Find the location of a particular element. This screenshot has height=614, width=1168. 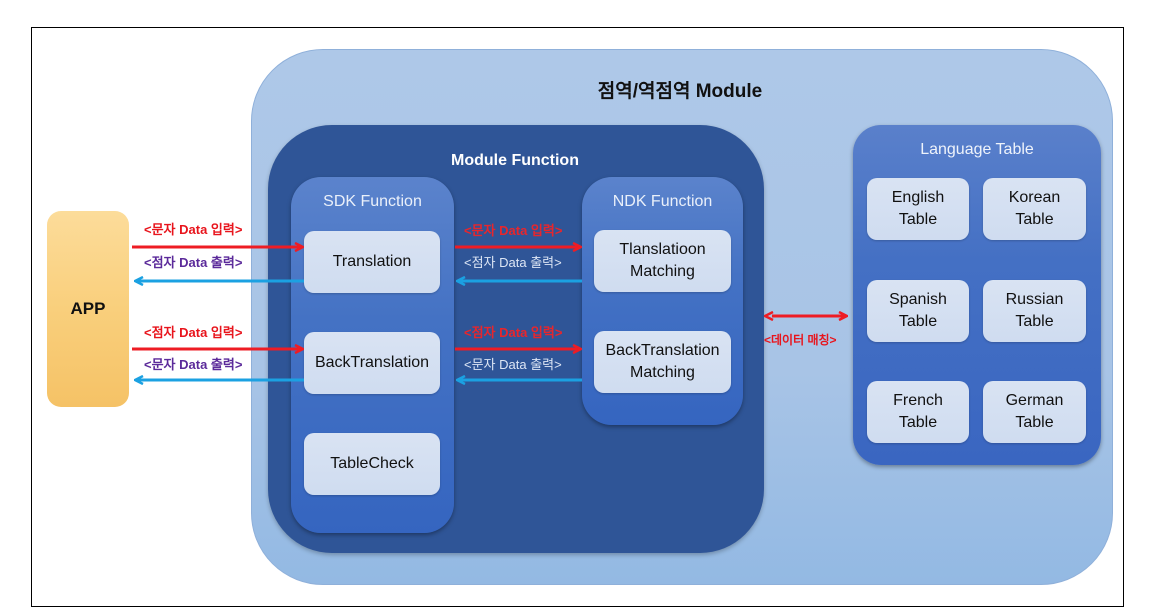

app-sdk-output1-label: <점자 Data 출력> is located at coordinates (193, 262).